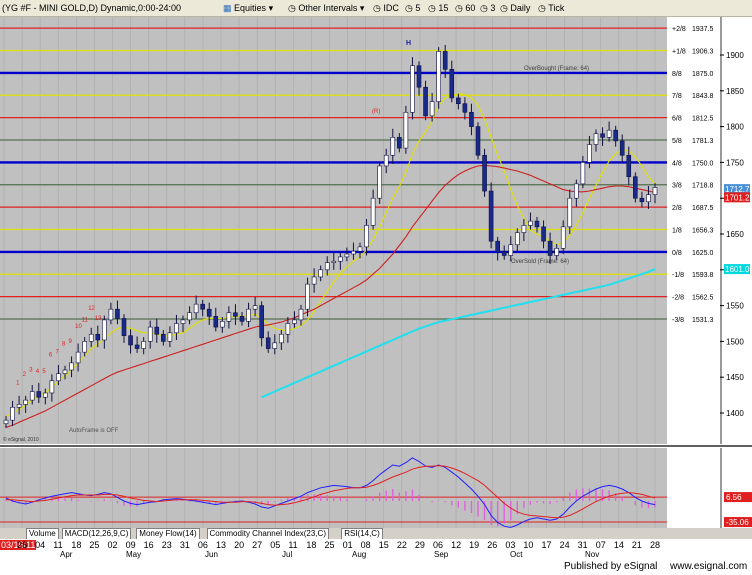 The image size is (752, 575). What do you see at coordinates (386, 8) in the screenshot?
I see `idc-button: ◷ IDC` at bounding box center [386, 8].